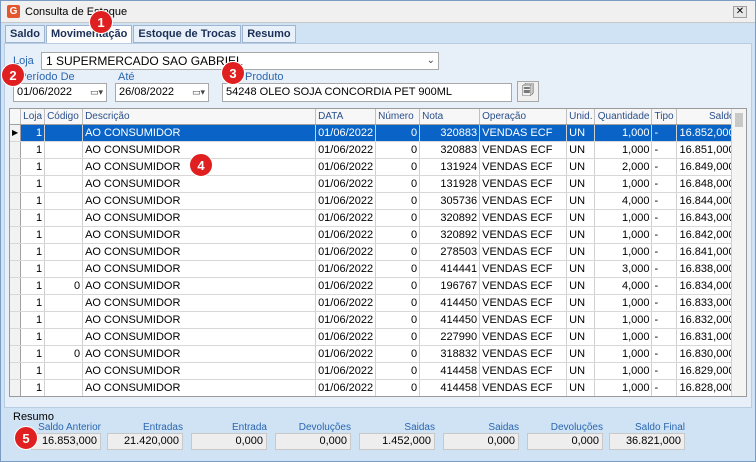  I want to click on saidas-label: Saidas, so click(419, 427).